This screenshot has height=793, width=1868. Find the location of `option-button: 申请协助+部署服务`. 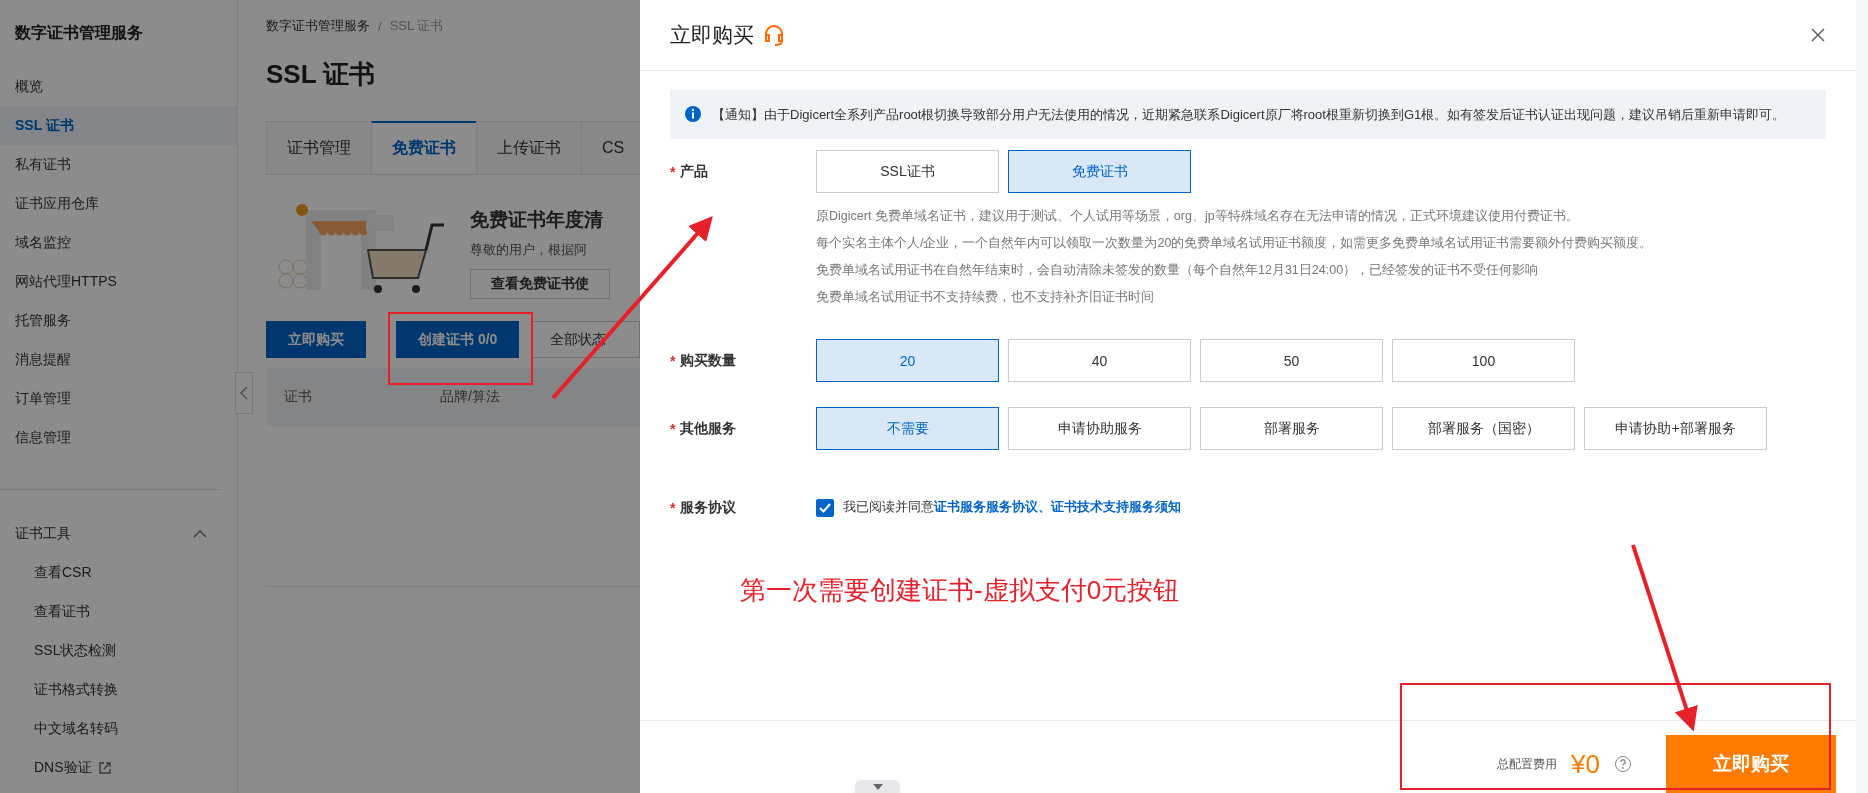

option-button: 申请协助+部署服务 is located at coordinates (1675, 428).